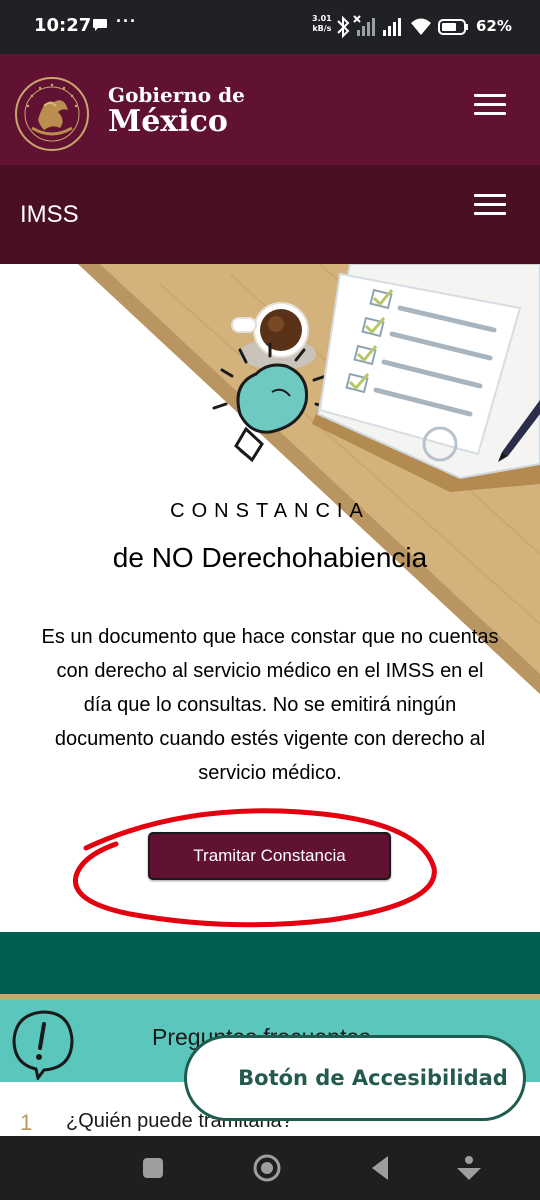  What do you see at coordinates (270, 109) in the screenshot?
I see `gobierno-header: Gobierno de México` at bounding box center [270, 109].